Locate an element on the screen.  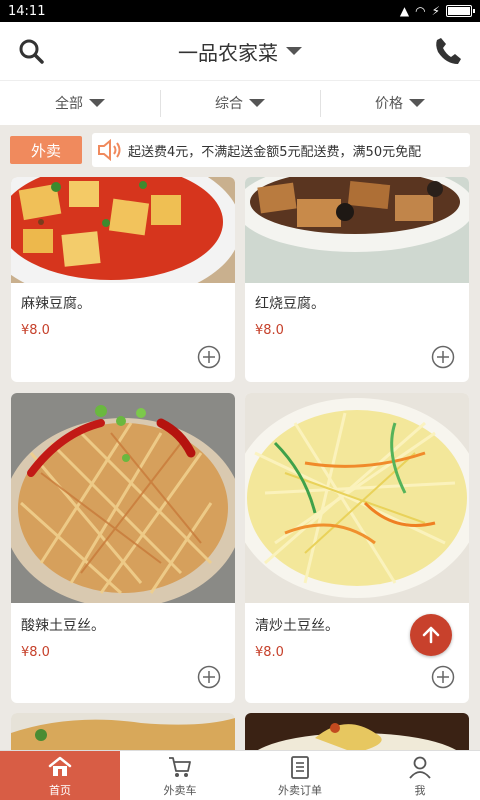
notice-ticker: 起送费4元，不满起送金额5元配送费，满50元免配 is located at coordinates (281, 150).